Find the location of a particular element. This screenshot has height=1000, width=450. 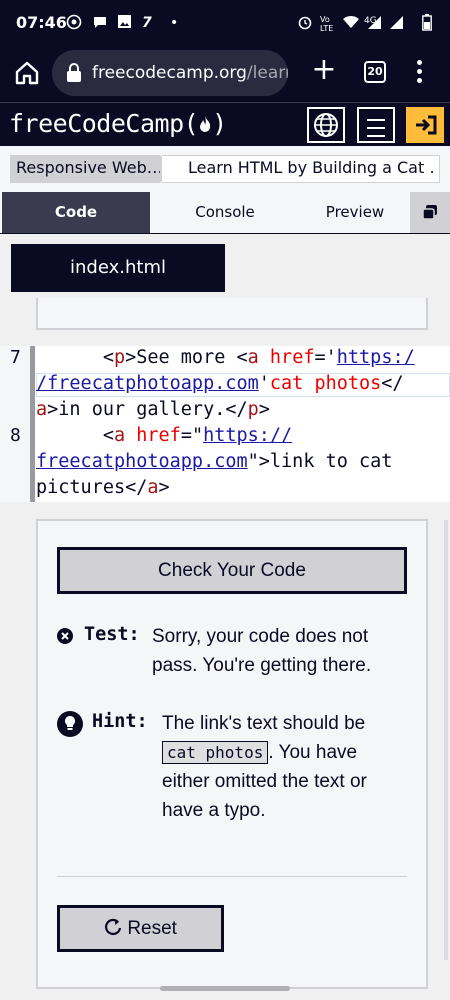

menu-button is located at coordinates (376, 125).